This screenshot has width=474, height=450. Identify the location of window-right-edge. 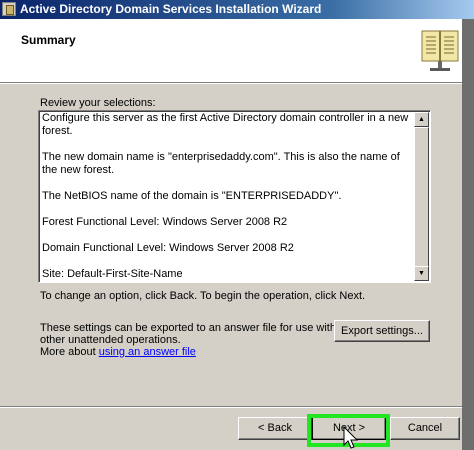
(468, 234).